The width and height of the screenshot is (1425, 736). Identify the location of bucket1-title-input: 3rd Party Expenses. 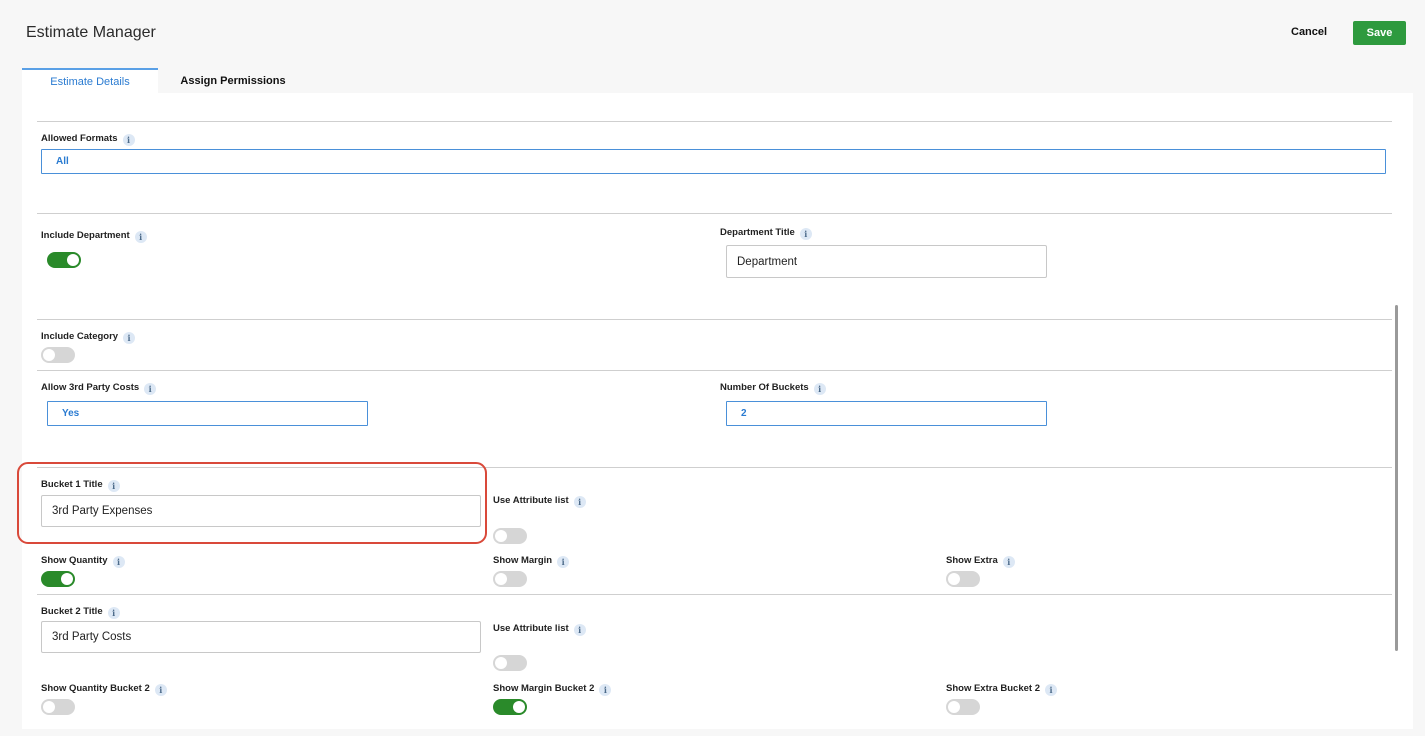
(261, 511).